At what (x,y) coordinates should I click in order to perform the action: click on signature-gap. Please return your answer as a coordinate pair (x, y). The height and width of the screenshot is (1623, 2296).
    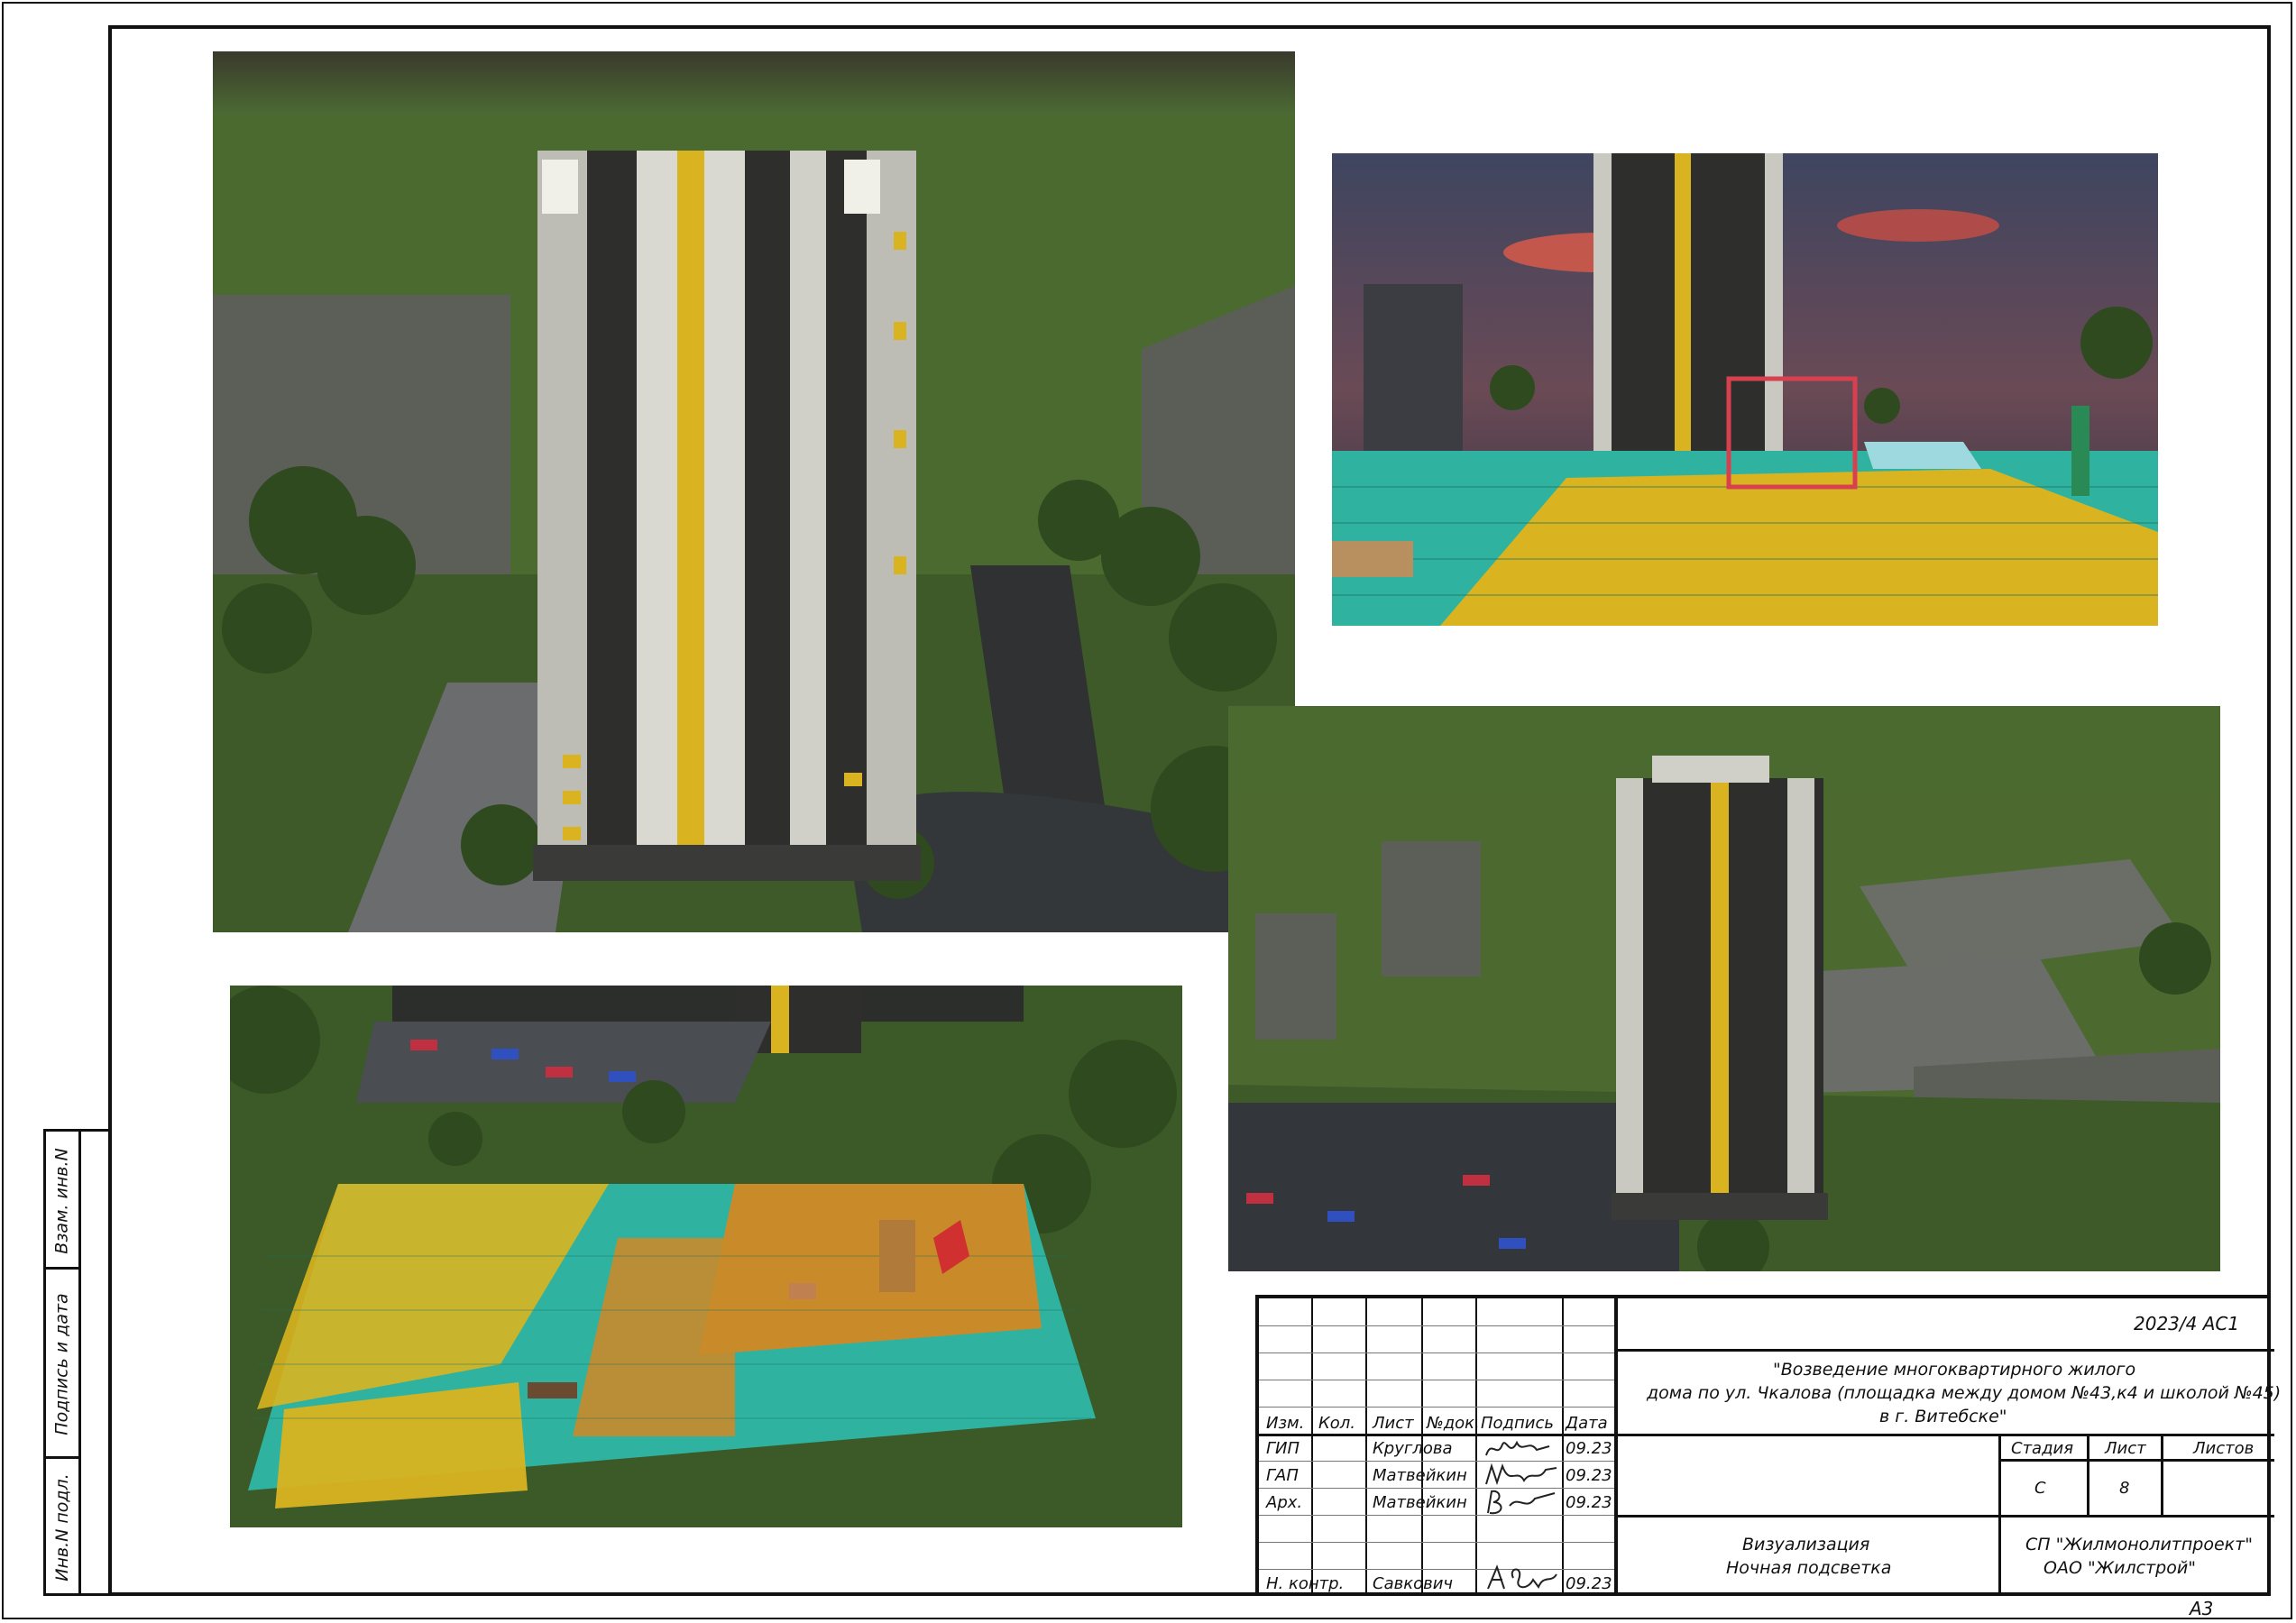
    Looking at the image, I should click on (1521, 1474).